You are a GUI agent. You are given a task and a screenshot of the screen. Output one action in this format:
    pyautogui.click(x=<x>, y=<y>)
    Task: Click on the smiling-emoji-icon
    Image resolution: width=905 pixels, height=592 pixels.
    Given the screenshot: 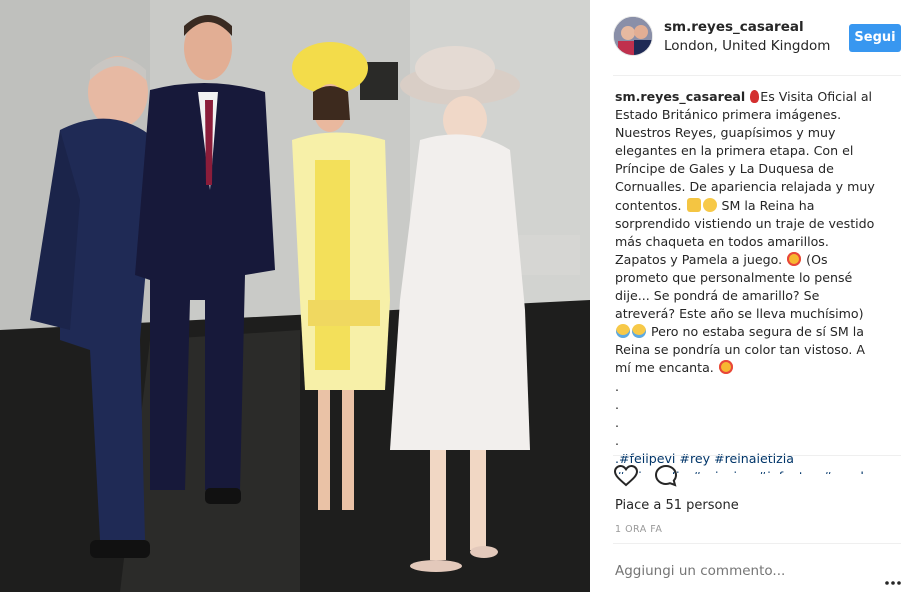 What is the action you would take?
    pyautogui.click(x=709, y=204)
    